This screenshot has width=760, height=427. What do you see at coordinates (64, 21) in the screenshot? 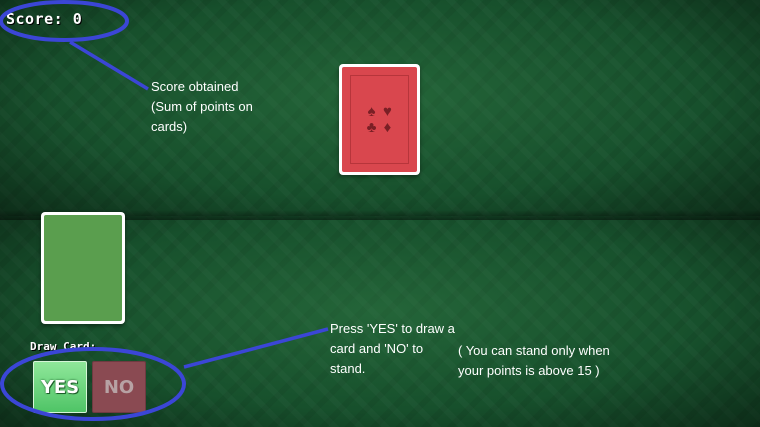
I see `score-highlight-ellipse` at bounding box center [64, 21].